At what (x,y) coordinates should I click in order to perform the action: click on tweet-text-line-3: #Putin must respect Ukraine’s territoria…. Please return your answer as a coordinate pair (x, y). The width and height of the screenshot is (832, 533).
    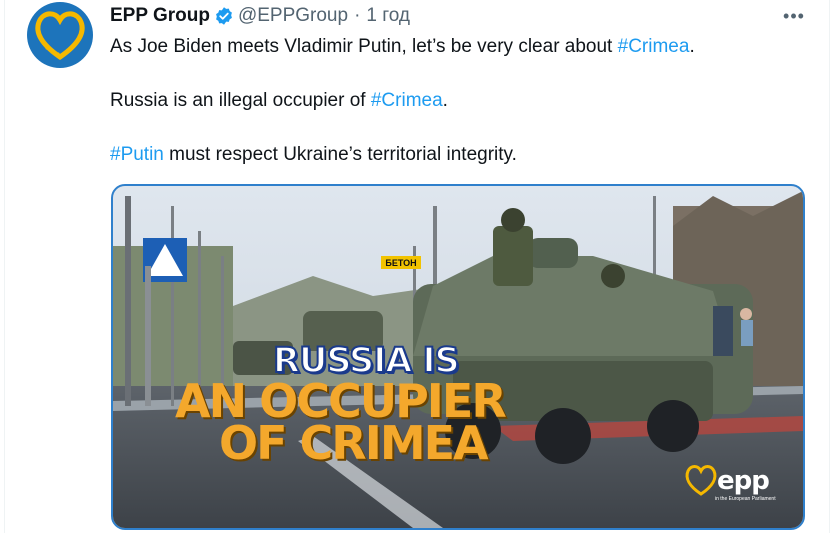
    Looking at the image, I should click on (313, 155).